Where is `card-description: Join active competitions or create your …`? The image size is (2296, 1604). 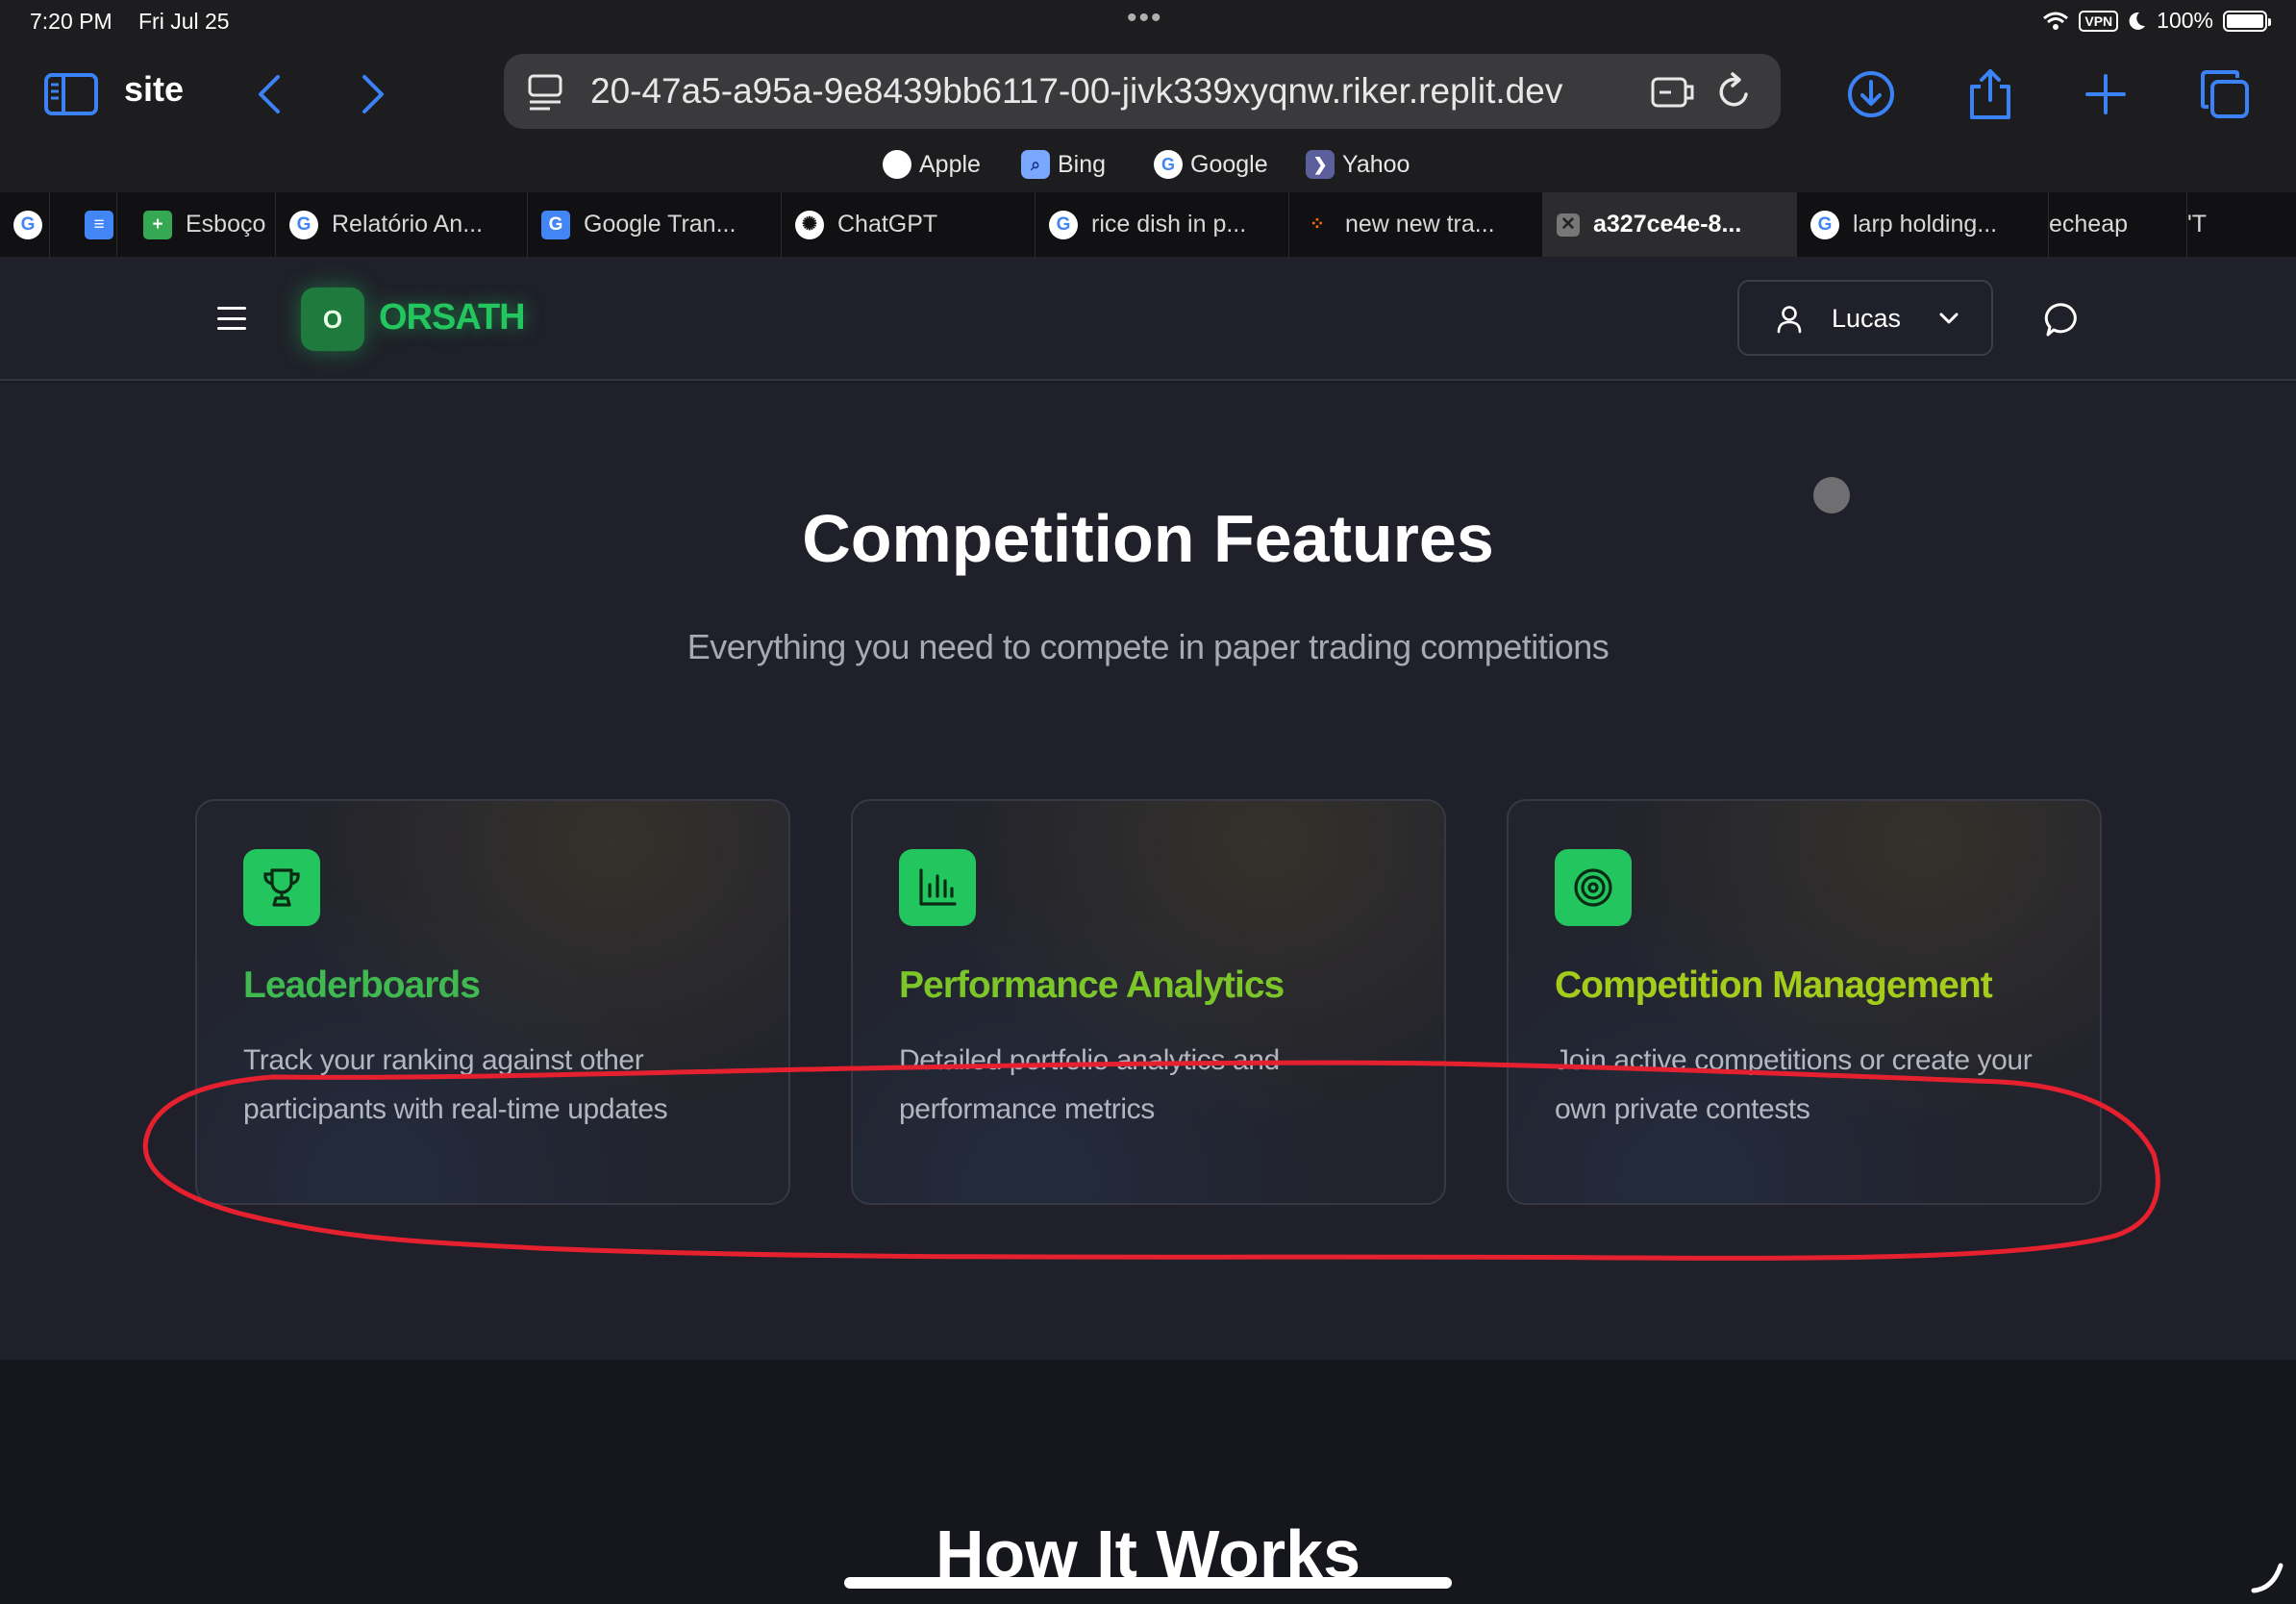
card-description: Join active competitions or create your … is located at coordinates (1794, 1084).